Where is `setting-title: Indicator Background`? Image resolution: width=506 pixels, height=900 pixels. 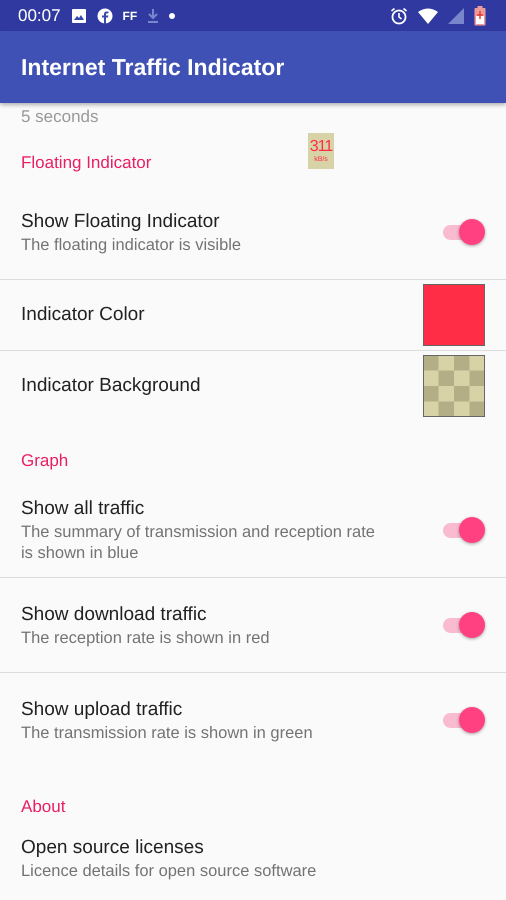 setting-title: Indicator Background is located at coordinates (111, 386).